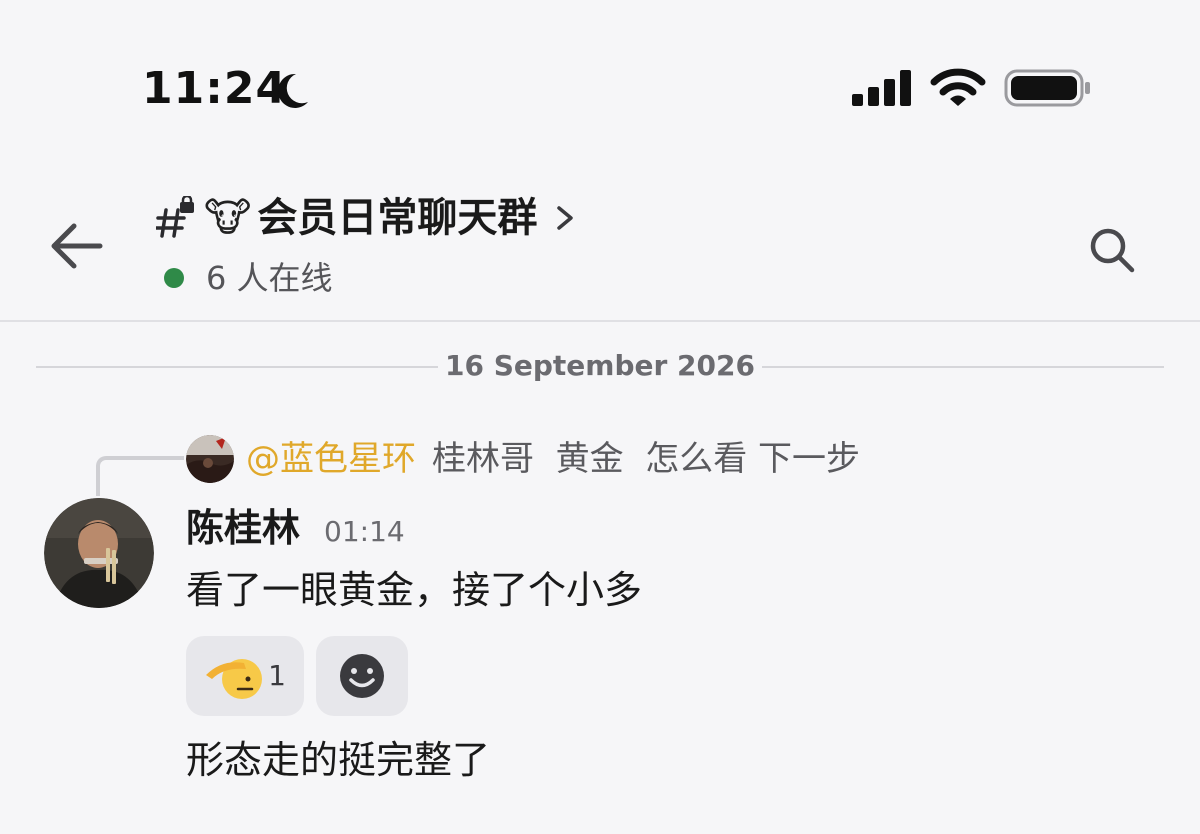  Describe the element at coordinates (210, 459) in the screenshot. I see `reply-avatar` at that location.